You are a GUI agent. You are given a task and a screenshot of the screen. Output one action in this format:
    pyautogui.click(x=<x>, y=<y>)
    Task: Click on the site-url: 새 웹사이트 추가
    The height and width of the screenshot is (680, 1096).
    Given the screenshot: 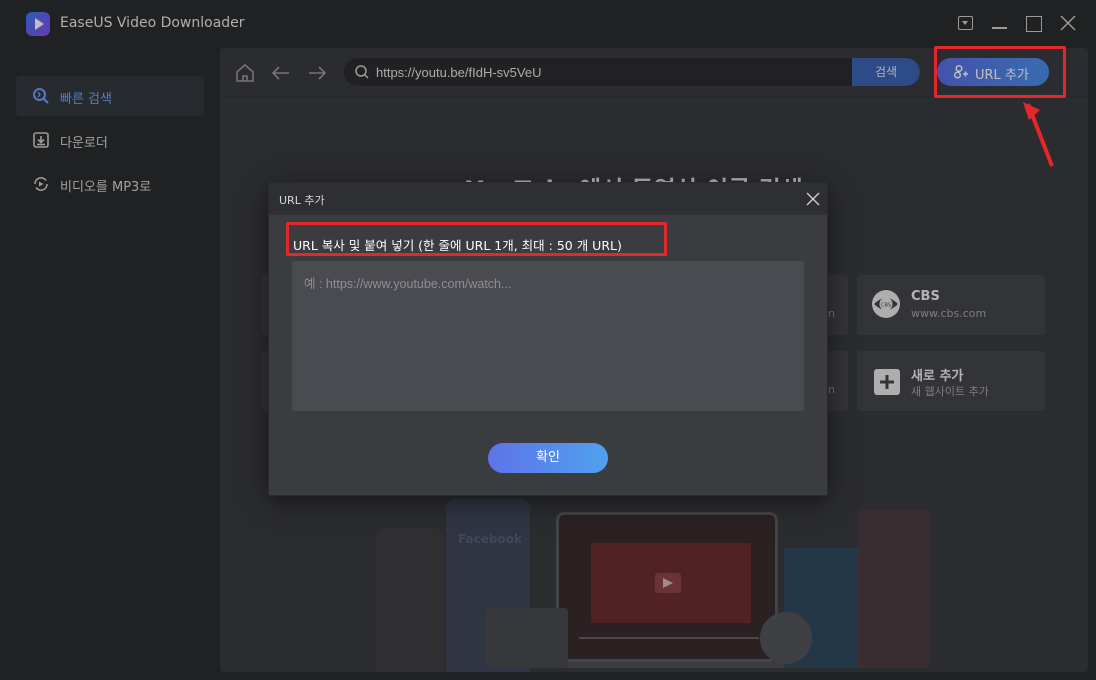 What is the action you would take?
    pyautogui.click(x=950, y=391)
    